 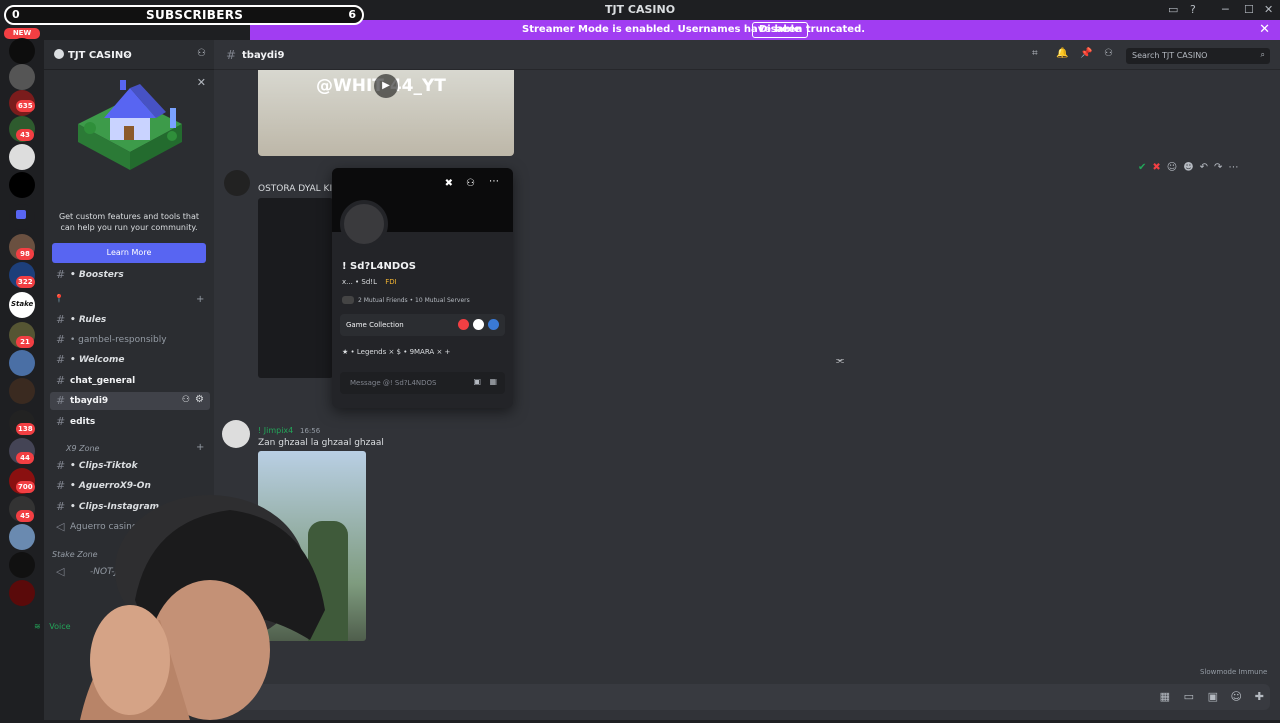 What do you see at coordinates (25, 106) in the screenshot?
I see `mention-badge: 635` at bounding box center [25, 106].